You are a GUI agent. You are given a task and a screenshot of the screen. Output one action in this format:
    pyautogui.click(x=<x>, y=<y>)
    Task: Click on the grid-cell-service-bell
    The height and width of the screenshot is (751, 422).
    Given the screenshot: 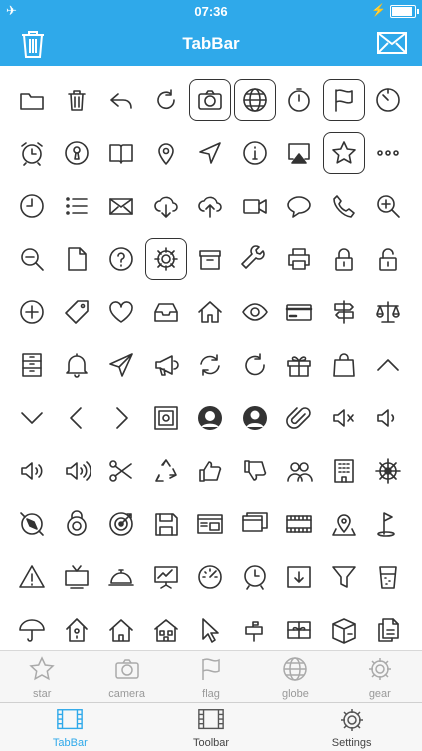 What is the action you would take?
    pyautogui.click(x=121, y=576)
    